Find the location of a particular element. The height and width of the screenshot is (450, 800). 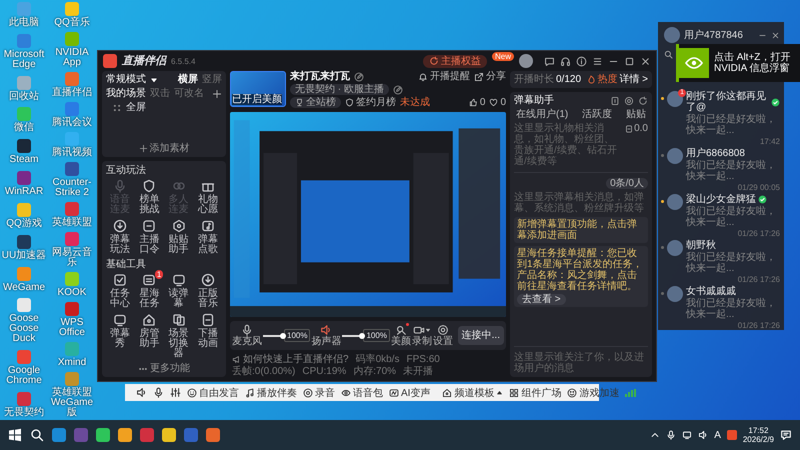

maximize-icon is located at coordinates (629, 61).